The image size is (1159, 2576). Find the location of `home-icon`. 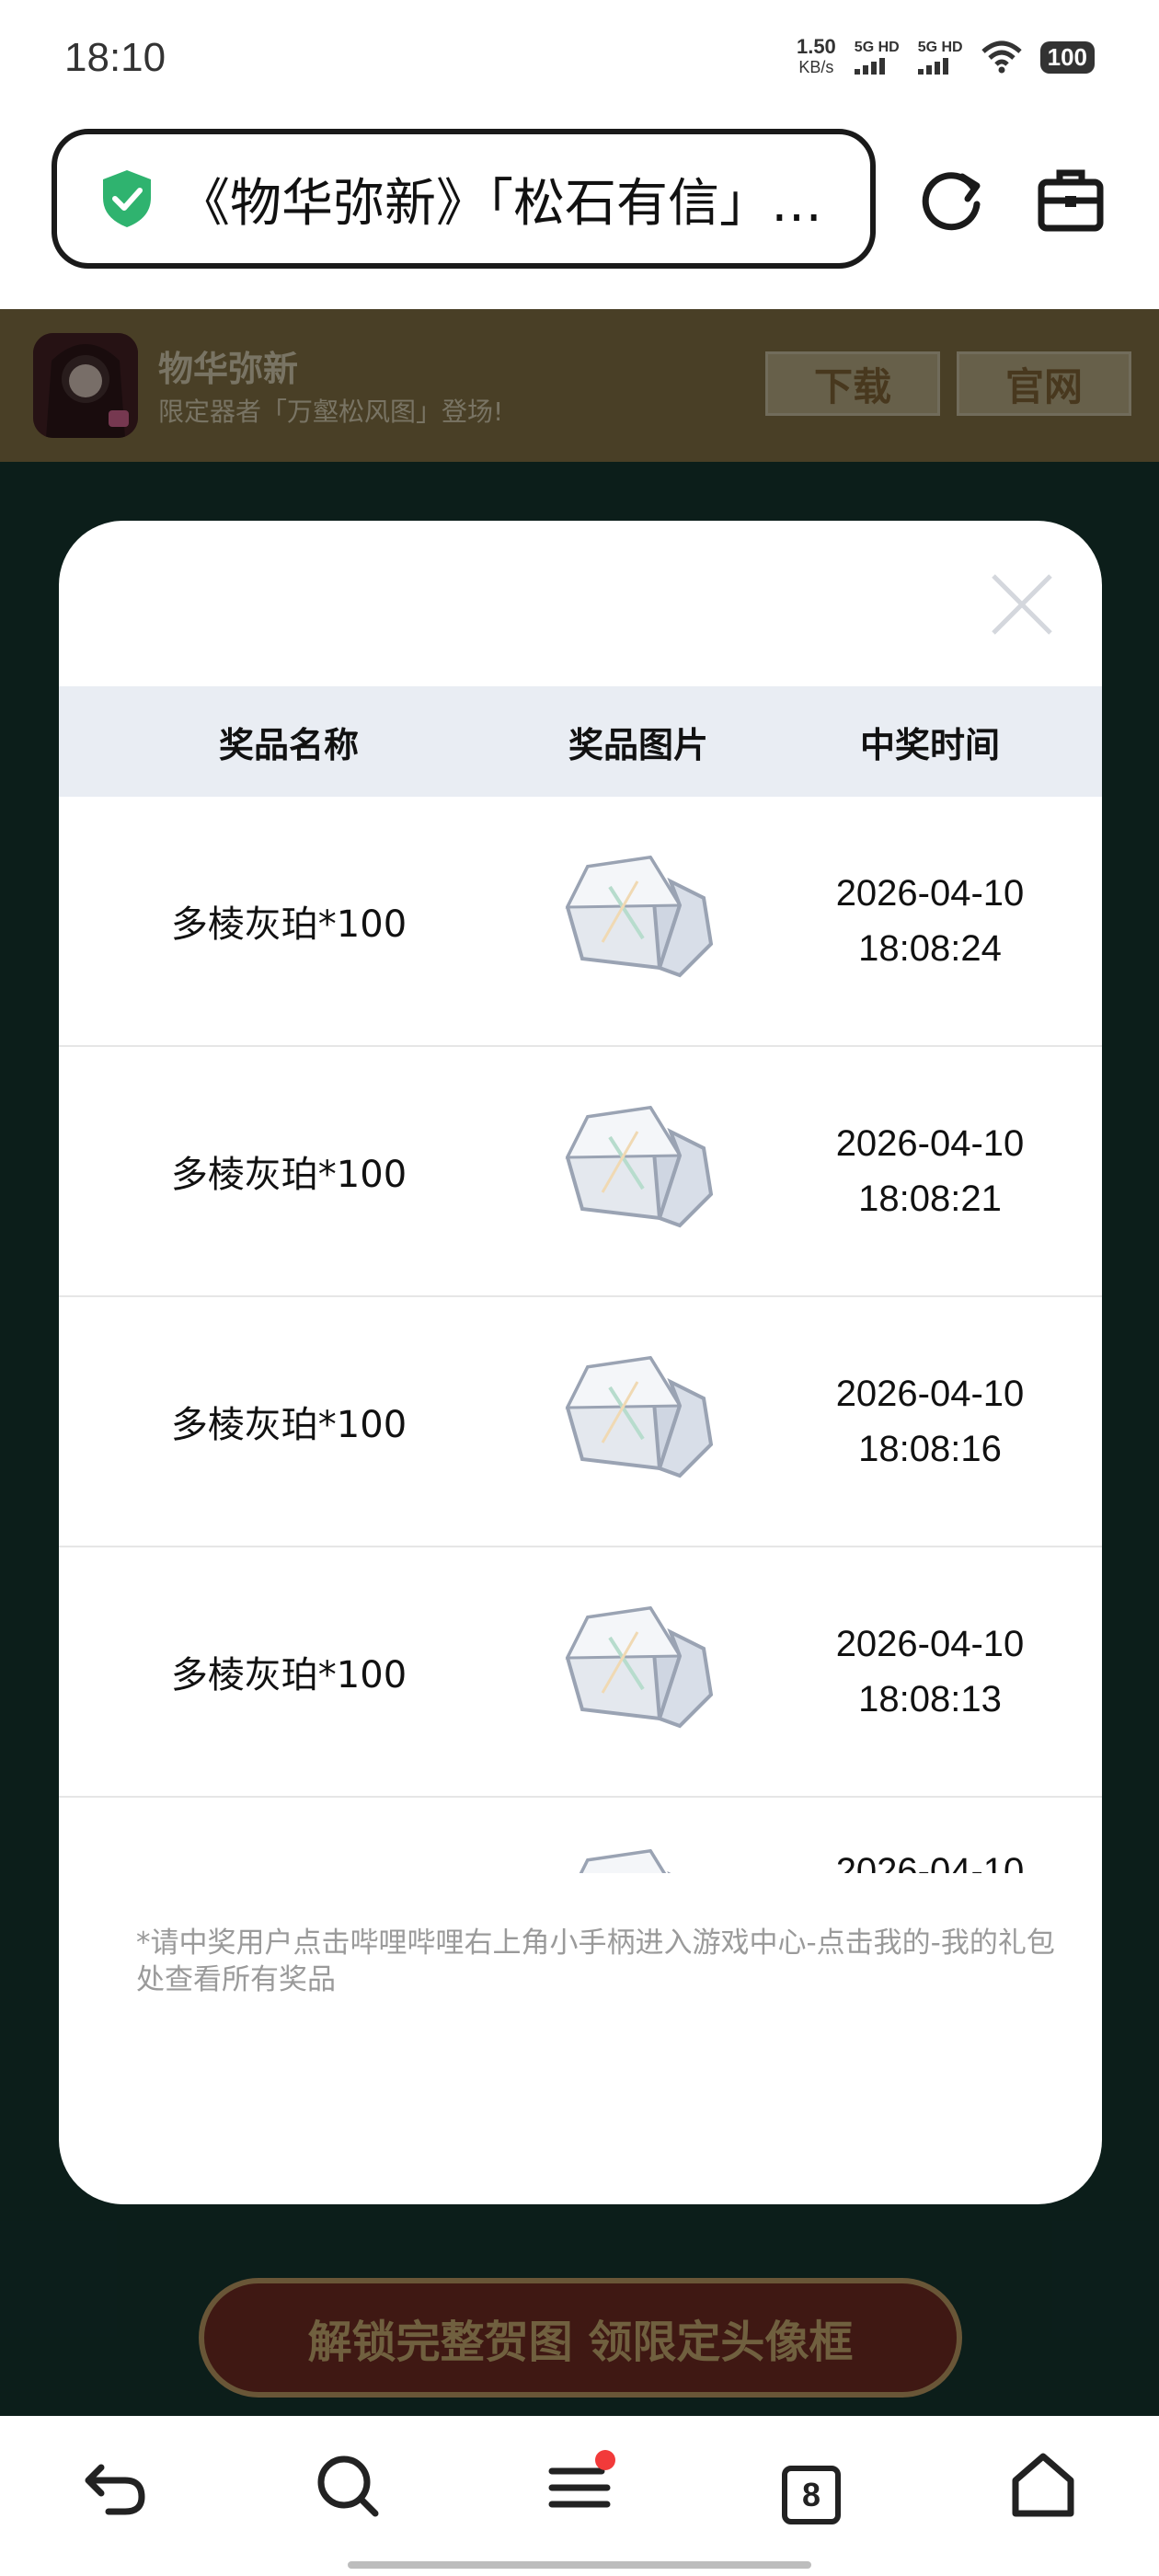

home-icon is located at coordinates (1043, 2486).